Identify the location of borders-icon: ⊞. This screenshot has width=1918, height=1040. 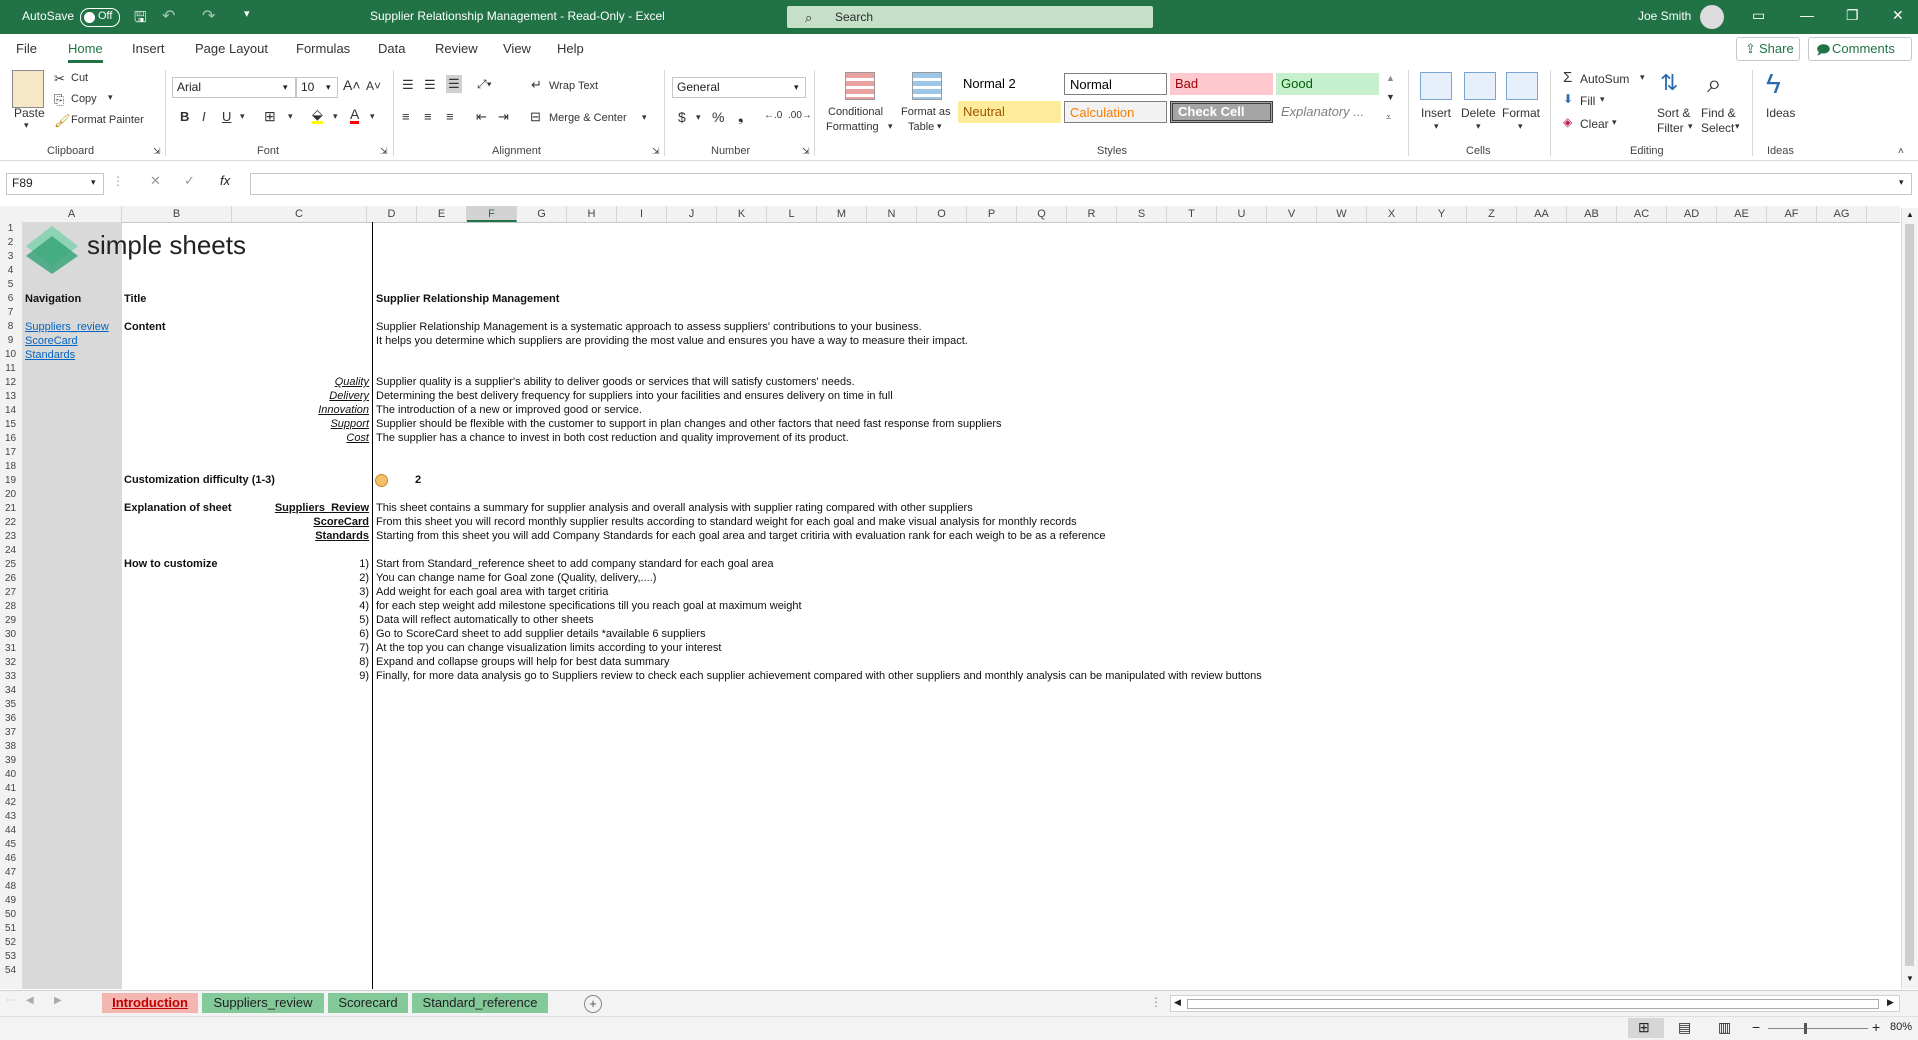
(270, 116).